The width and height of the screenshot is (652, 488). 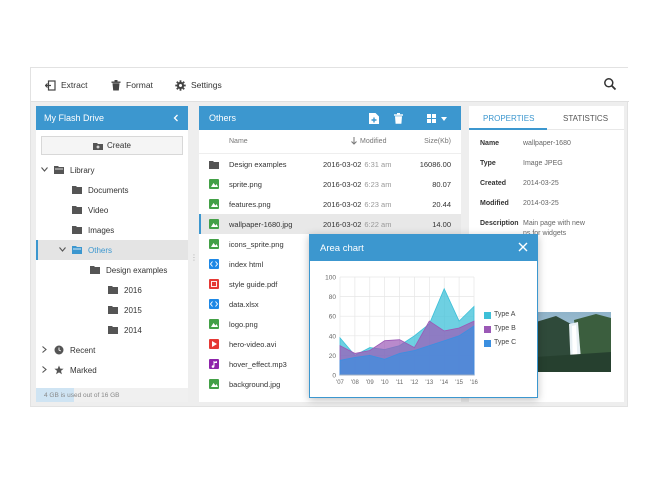 I want to click on column-size: Size(Kb), so click(x=437, y=141).